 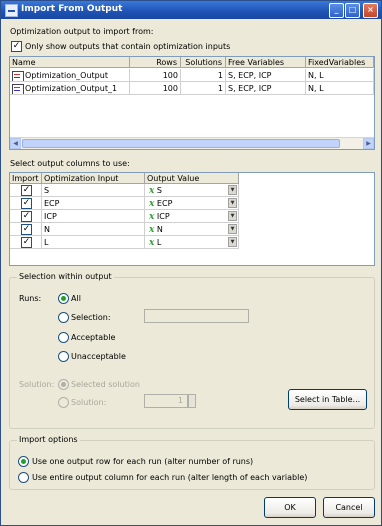 What do you see at coordinates (93, 216) in the screenshot?
I see `optimization-input-name: ICP` at bounding box center [93, 216].